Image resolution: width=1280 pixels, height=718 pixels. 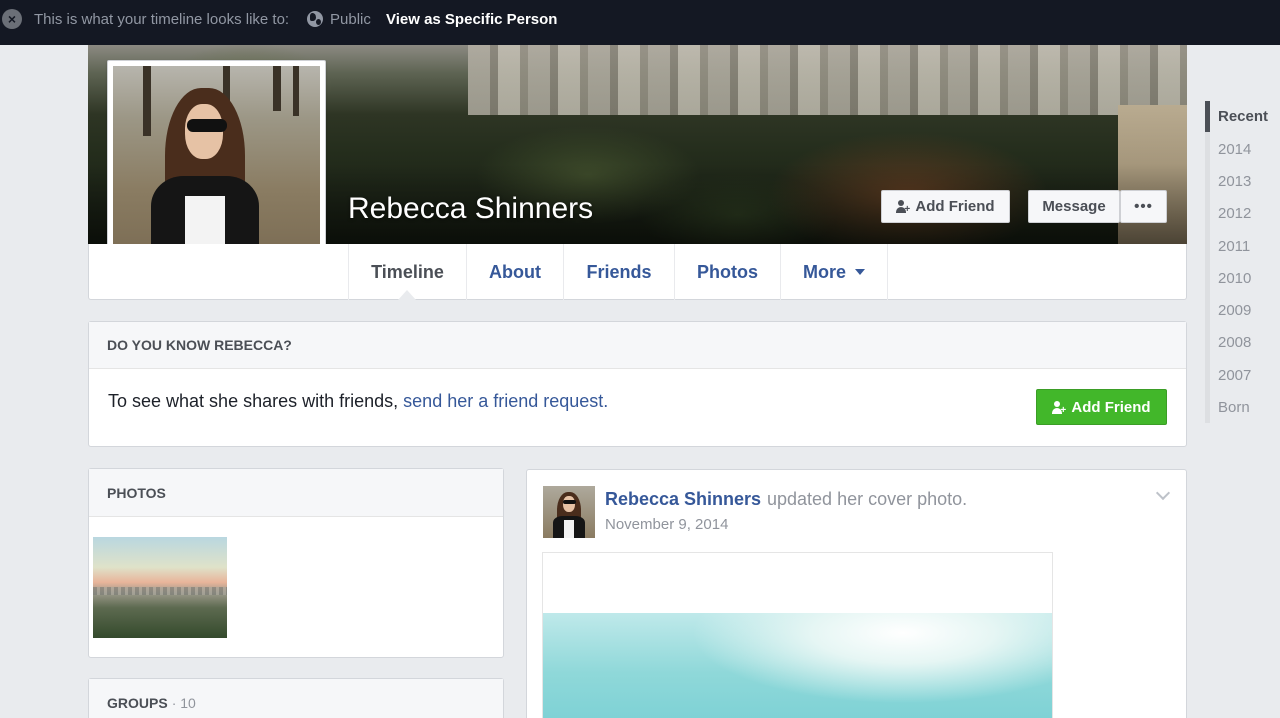 I want to click on year-link-2010: 2010, so click(x=1234, y=278).